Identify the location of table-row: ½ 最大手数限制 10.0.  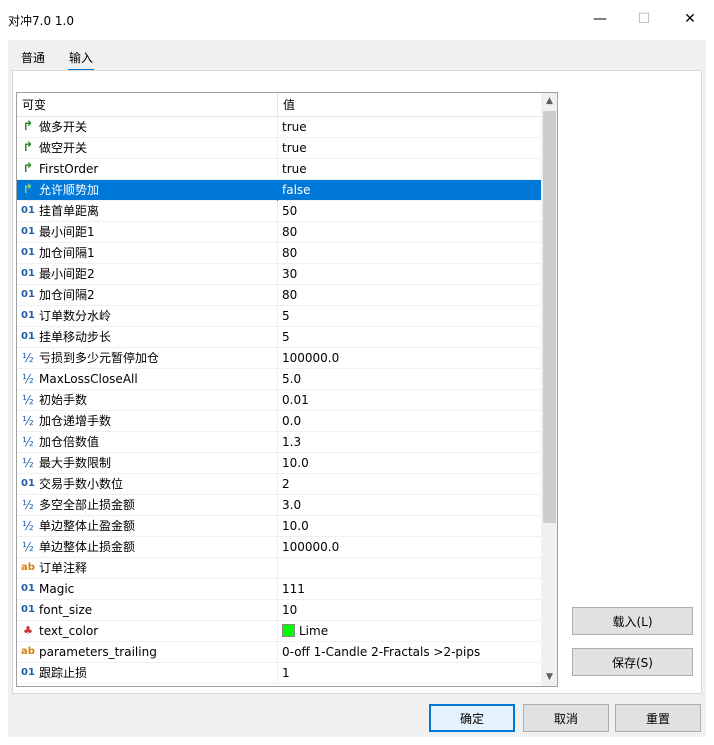
(279, 463).